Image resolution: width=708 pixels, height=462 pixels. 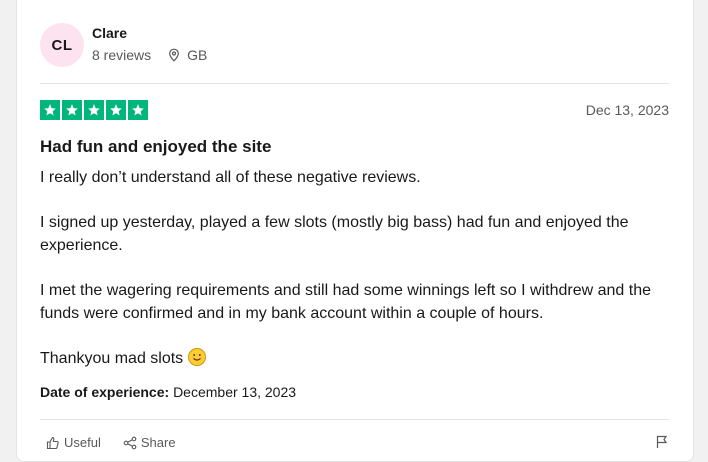 What do you see at coordinates (627, 110) in the screenshot?
I see `review-date: Dec 13, 2023` at bounding box center [627, 110].